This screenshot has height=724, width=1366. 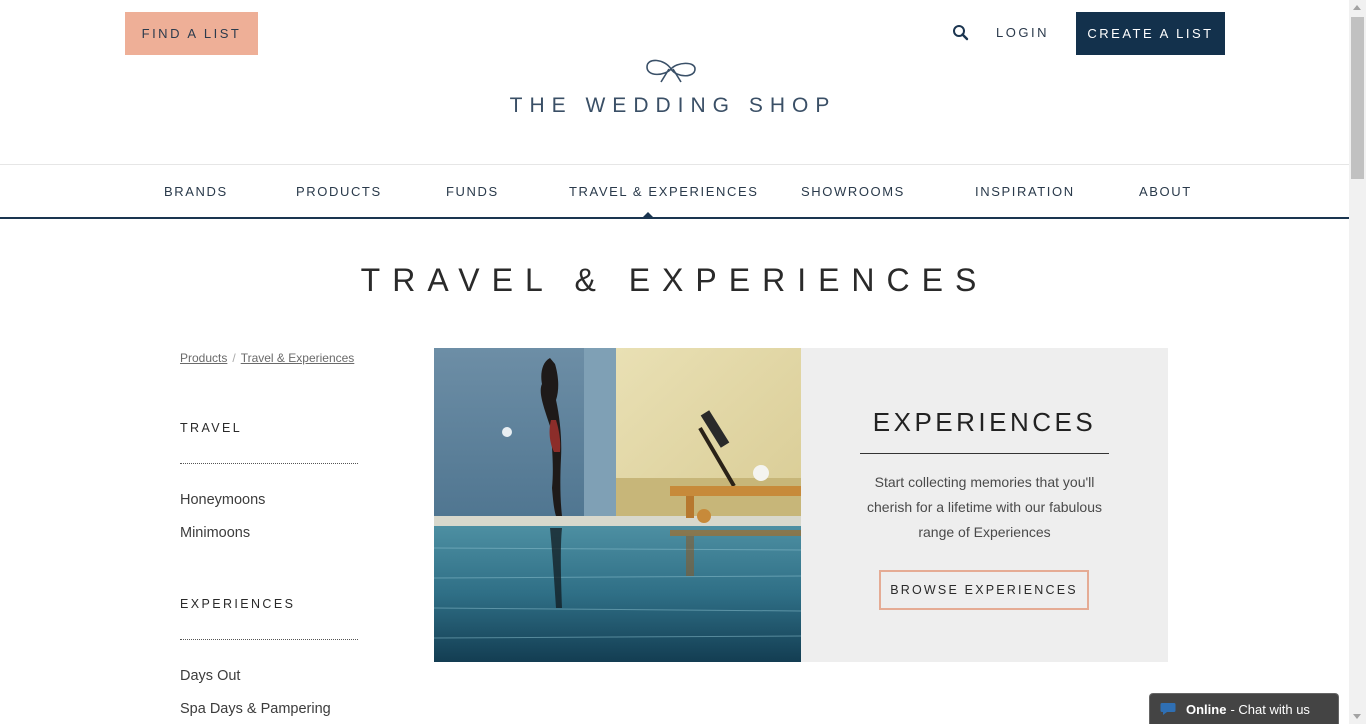 What do you see at coordinates (238, 604) in the screenshot?
I see `sidebar-heading-experiences: EXPERIENCES` at bounding box center [238, 604].